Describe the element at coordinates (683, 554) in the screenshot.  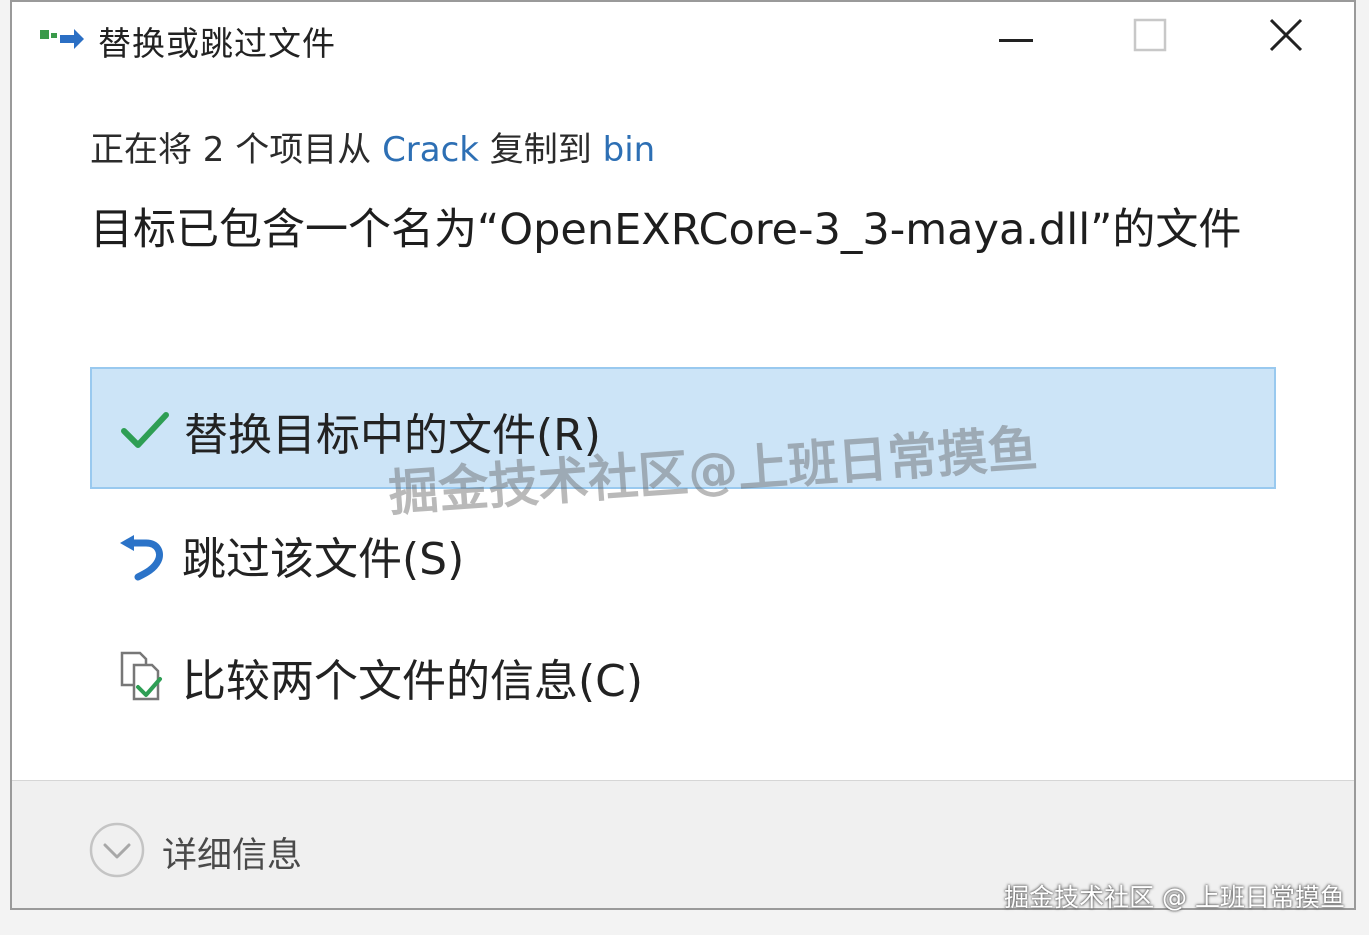
I see `skip-file-option: 跳过该文件(S)` at that location.